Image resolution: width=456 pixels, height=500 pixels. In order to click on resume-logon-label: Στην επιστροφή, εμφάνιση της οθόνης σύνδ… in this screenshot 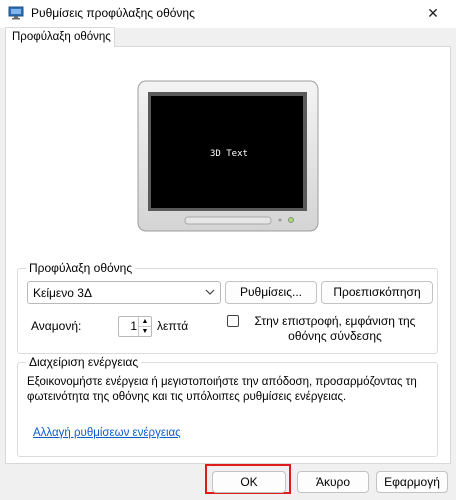, I will do `click(335, 329)`.